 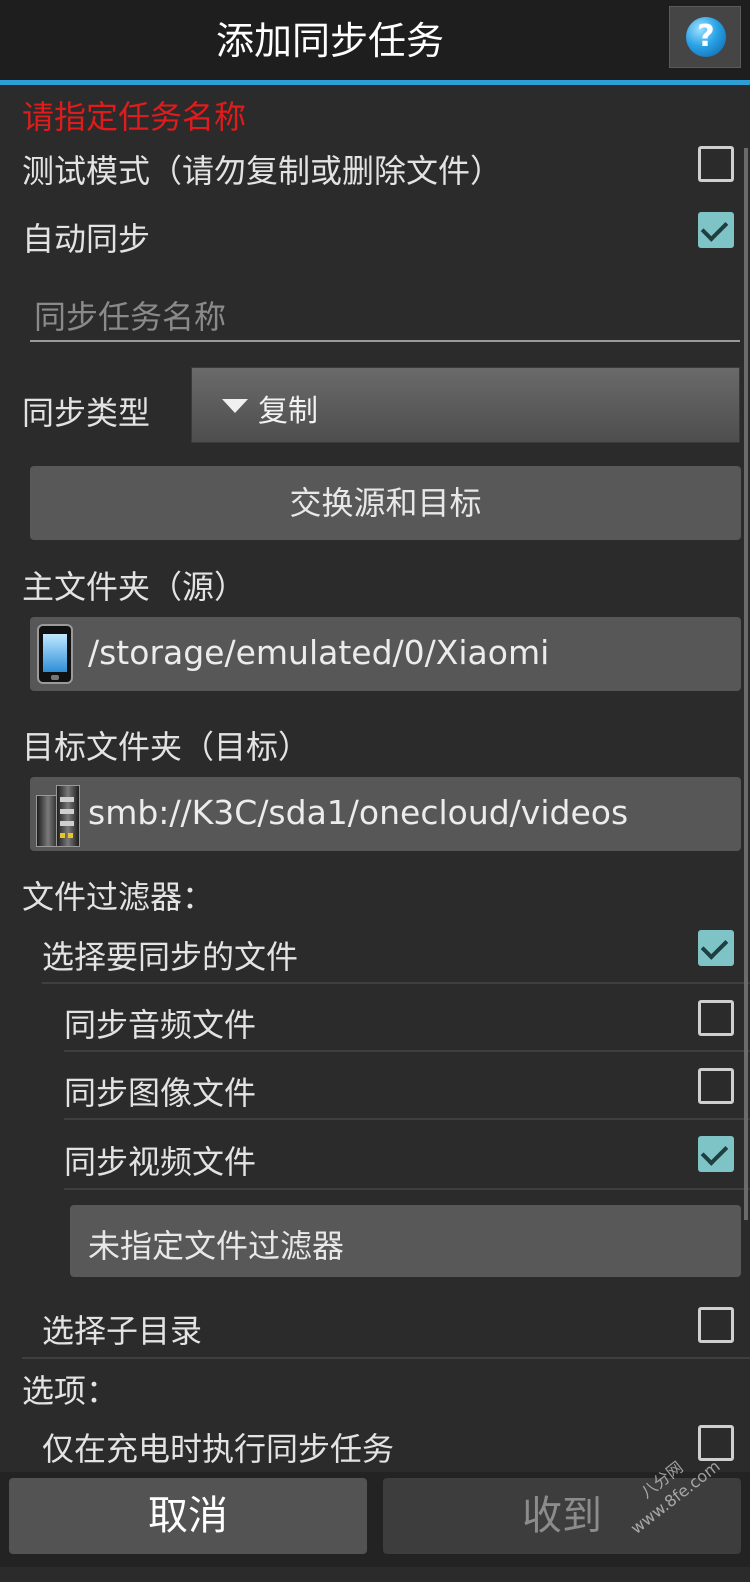 I want to click on sync-type-value: 复制, so click(x=288, y=411).